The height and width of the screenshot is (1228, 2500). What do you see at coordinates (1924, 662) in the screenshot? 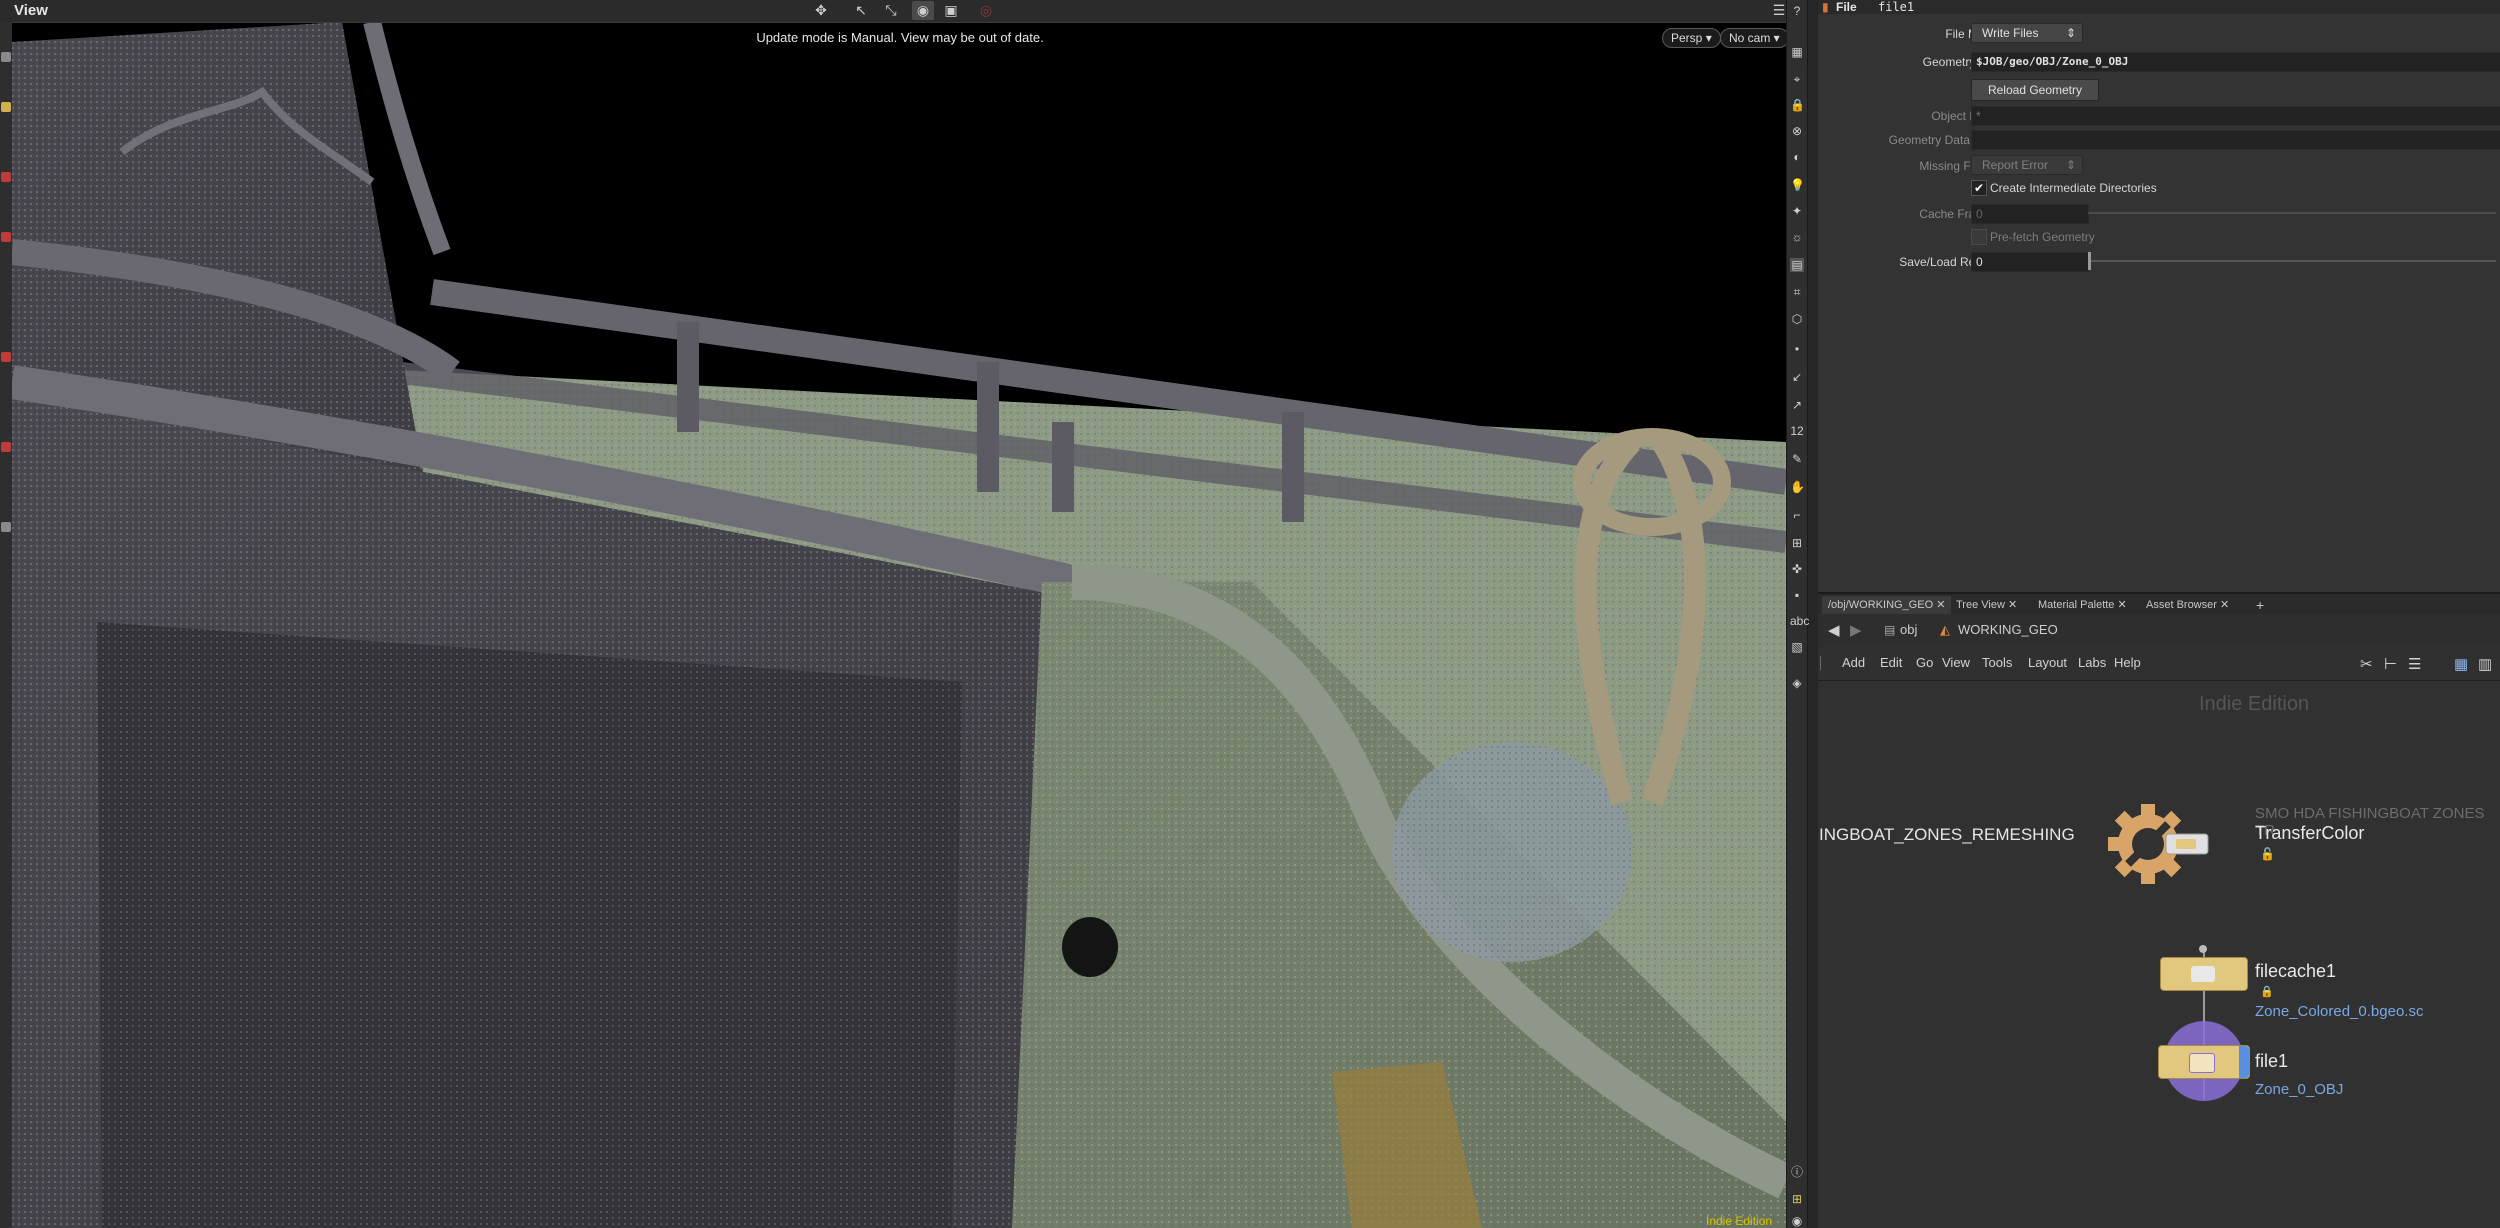
I see `menu-go: Go` at bounding box center [1924, 662].